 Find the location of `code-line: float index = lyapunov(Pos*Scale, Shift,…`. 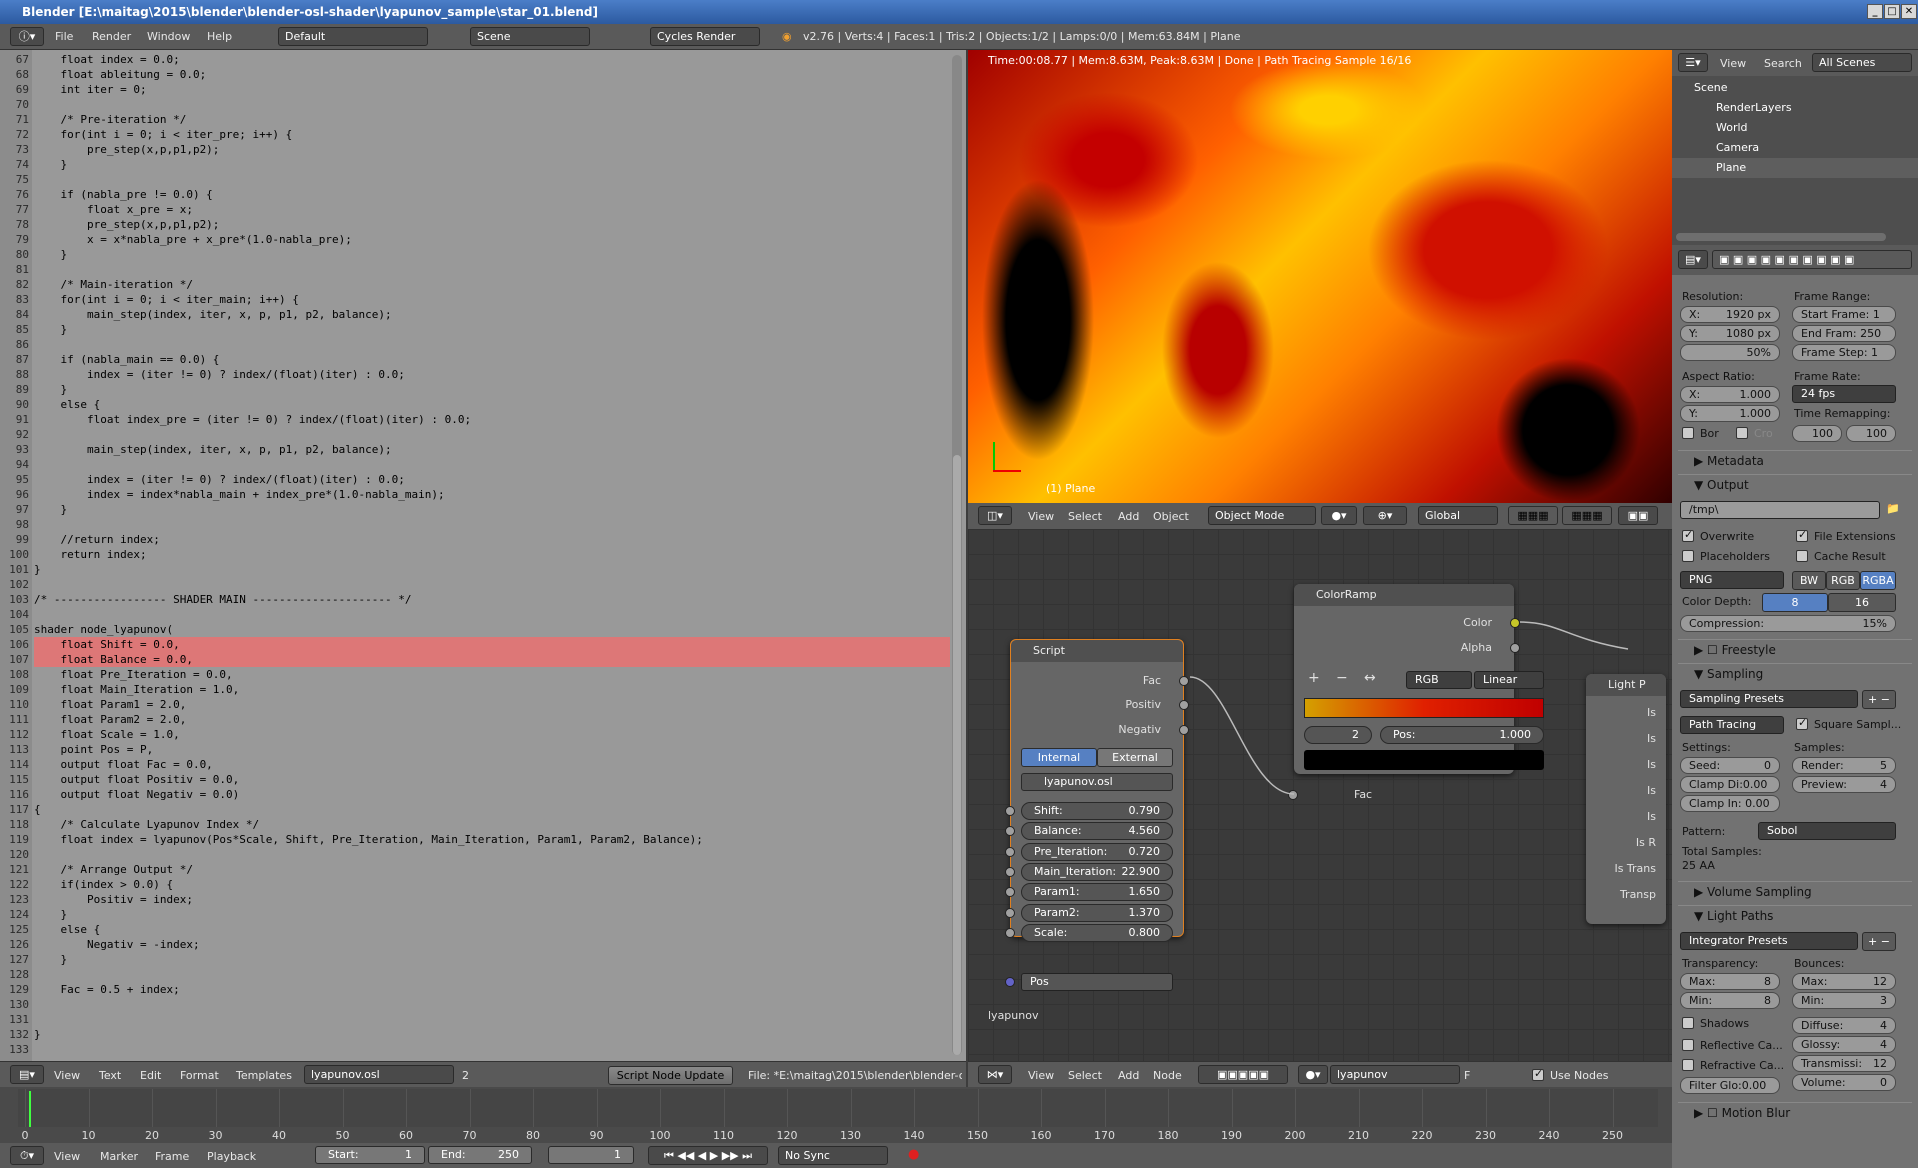

code-line: float index = lyapunov(Pos*Scale, Shift,… is located at coordinates (368, 839).